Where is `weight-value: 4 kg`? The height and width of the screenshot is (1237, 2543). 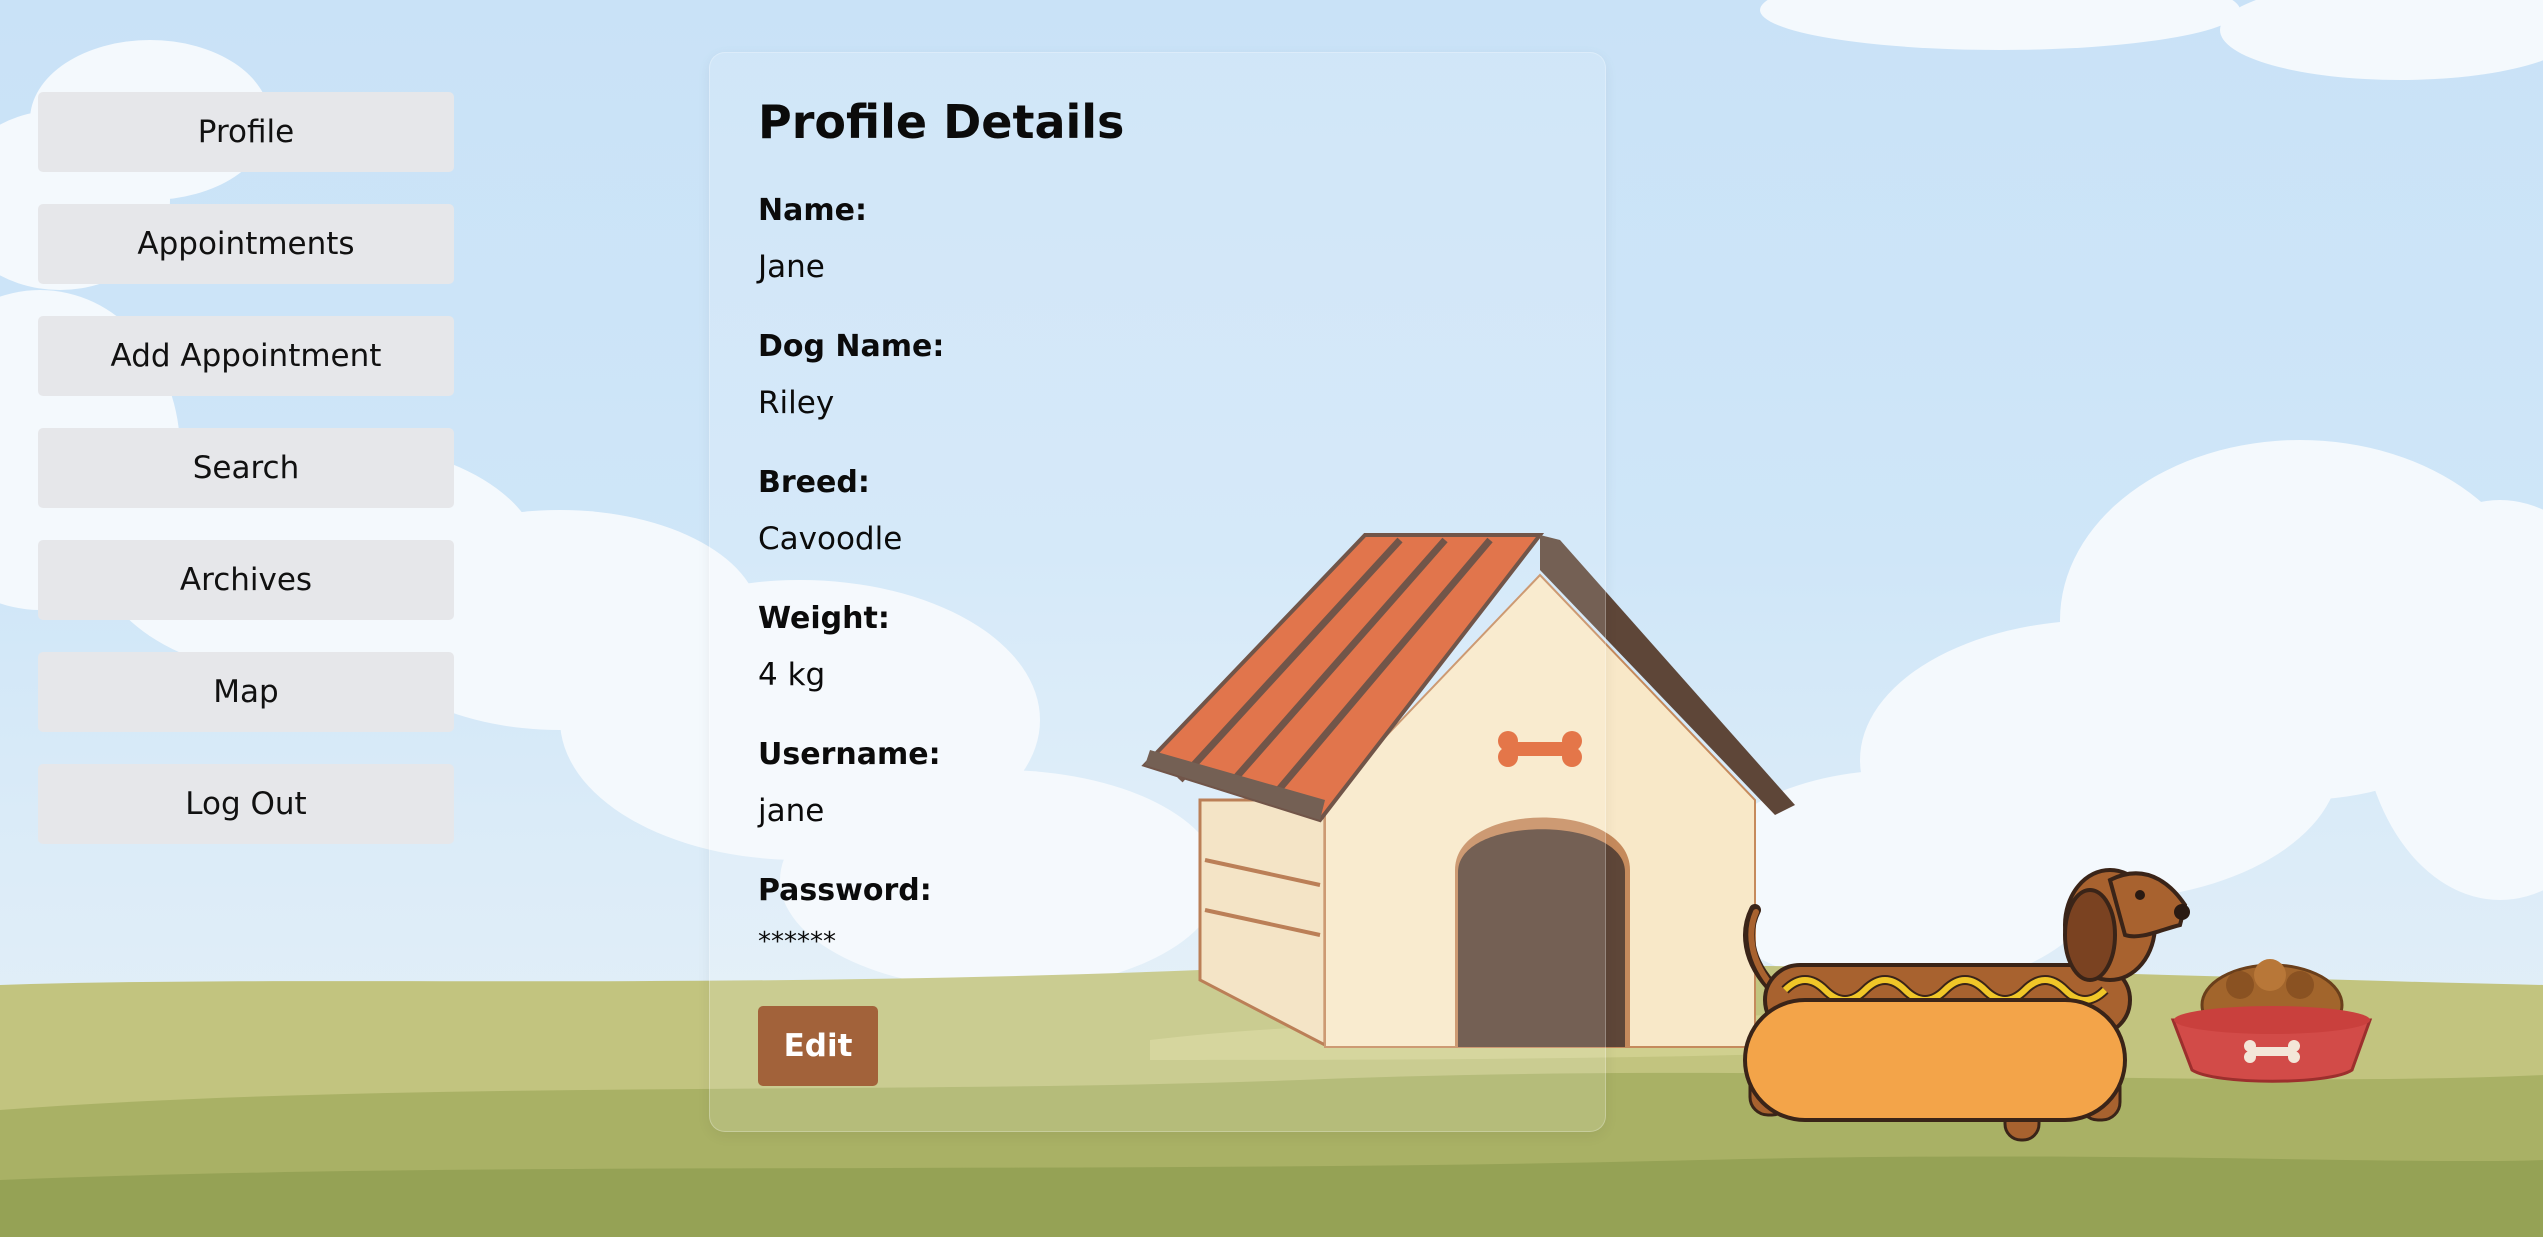 weight-value: 4 kg is located at coordinates (792, 675).